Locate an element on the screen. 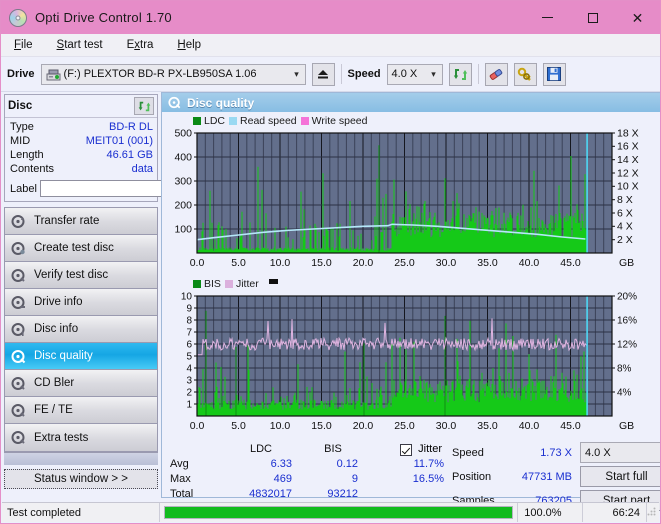 The width and height of the screenshot is (661, 524). test-speed-select: 4.0 X ▾ is located at coordinates (620, 452).